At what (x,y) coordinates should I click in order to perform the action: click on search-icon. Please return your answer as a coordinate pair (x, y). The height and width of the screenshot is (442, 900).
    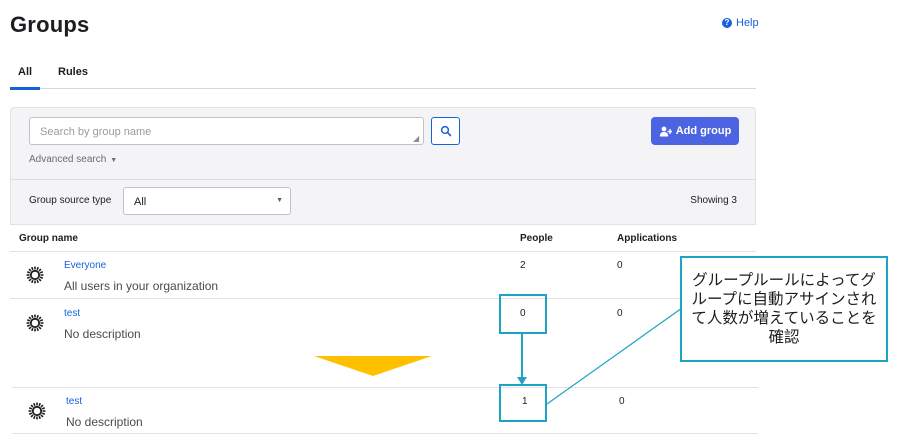
    Looking at the image, I should click on (445, 131).